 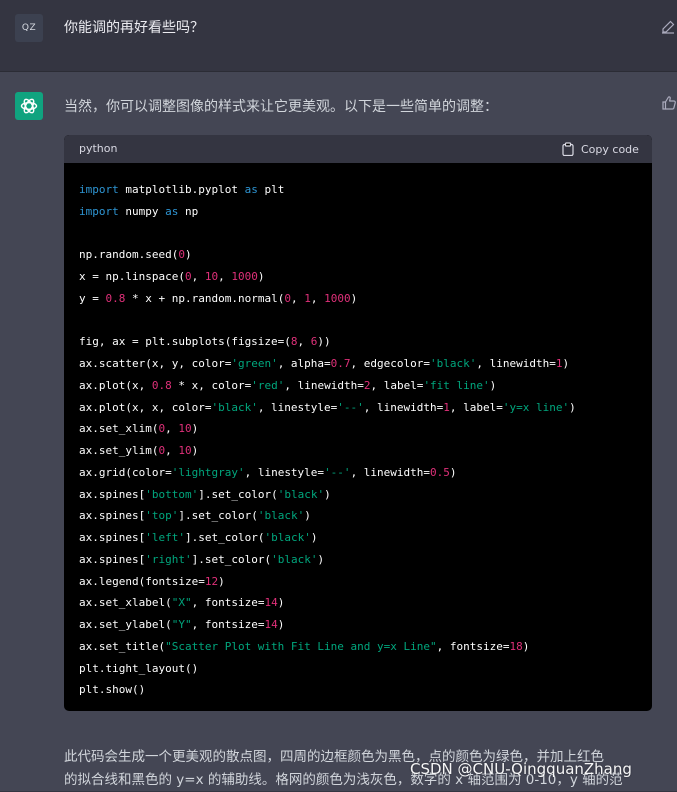 I want to click on code-line: plt.tight_layout(), so click(x=327, y=669).